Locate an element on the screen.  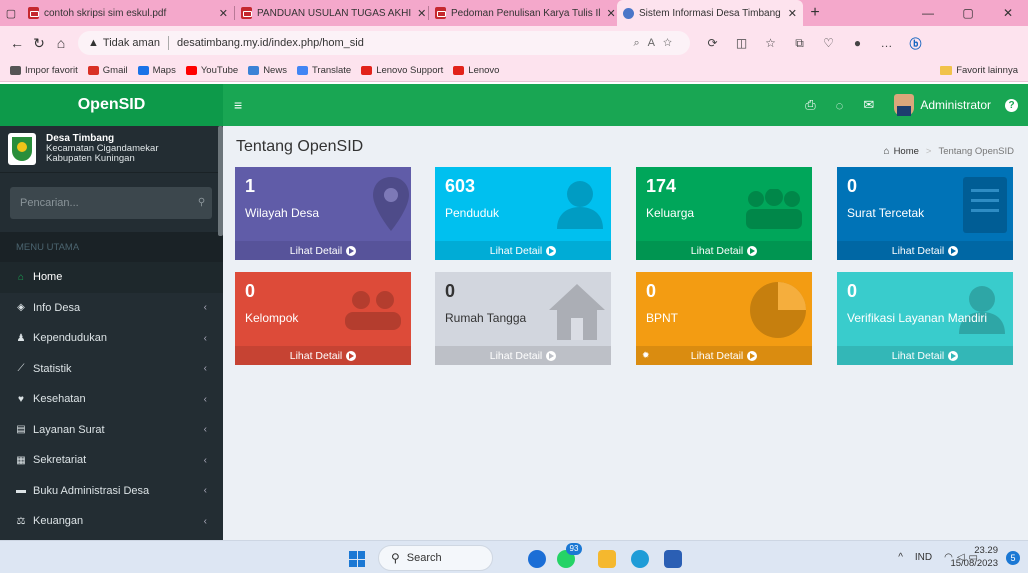
sidebar-item-home: ⌂ Home is located at coordinates (111, 277).